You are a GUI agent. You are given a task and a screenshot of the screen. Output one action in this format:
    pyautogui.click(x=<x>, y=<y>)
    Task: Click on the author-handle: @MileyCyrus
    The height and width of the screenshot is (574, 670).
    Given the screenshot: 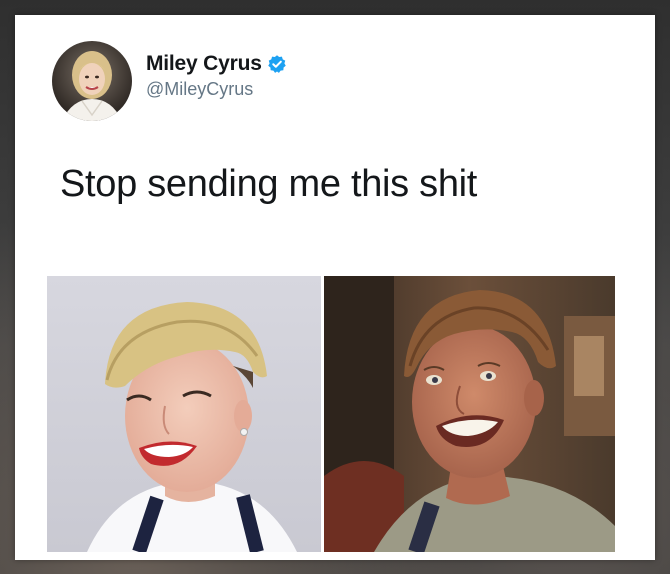 What is the action you would take?
    pyautogui.click(x=216, y=89)
    